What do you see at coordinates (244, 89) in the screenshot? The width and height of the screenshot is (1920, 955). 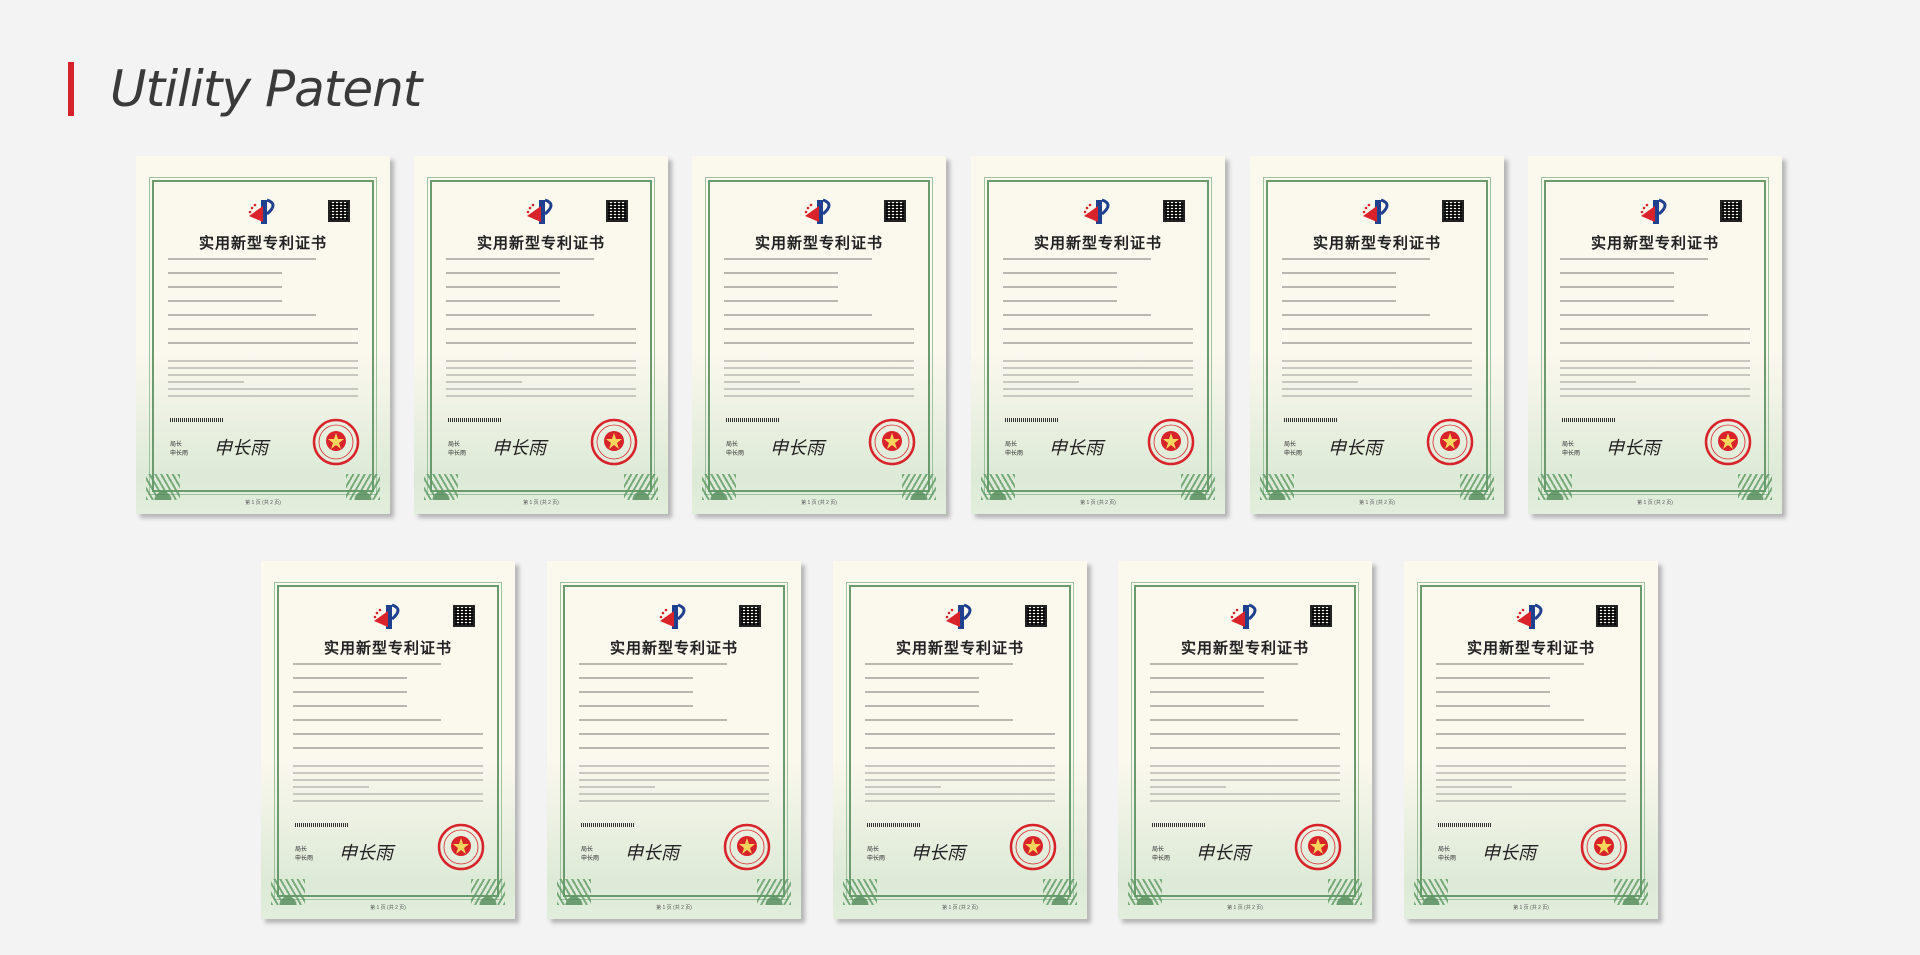 I see `section-header: Utility Patent` at bounding box center [244, 89].